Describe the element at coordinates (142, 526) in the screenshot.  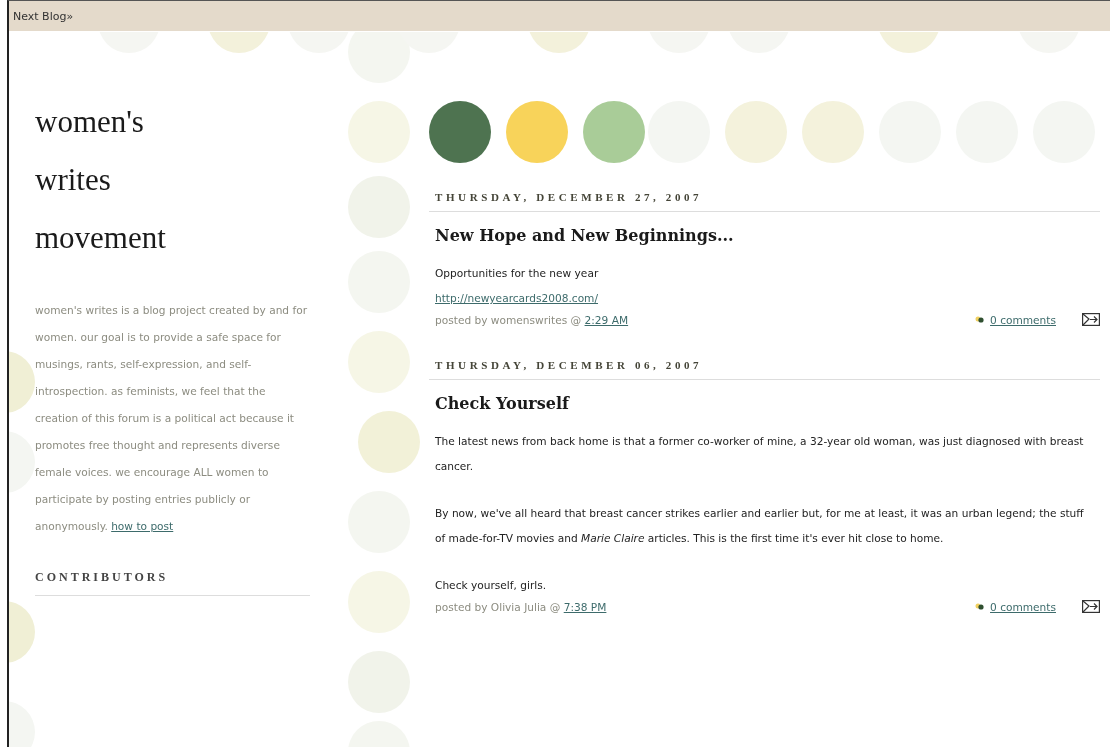
I see `how-to-post-link: how to post` at that location.